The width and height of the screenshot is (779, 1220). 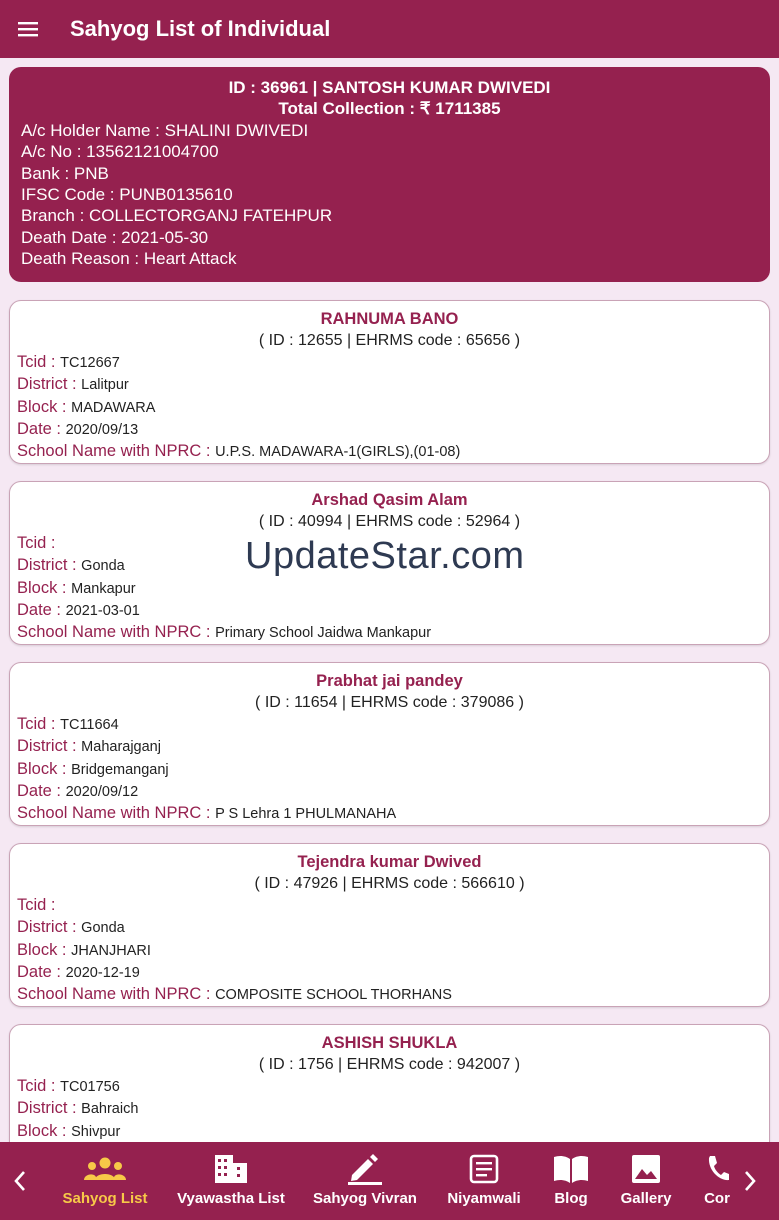 I want to click on death-date: Death Date : 2021-05-30, so click(x=115, y=237).